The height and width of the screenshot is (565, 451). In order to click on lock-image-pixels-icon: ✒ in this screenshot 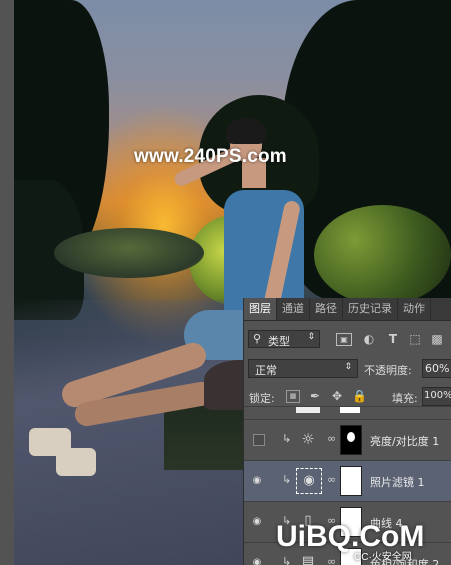, I will do `click(315, 396)`.